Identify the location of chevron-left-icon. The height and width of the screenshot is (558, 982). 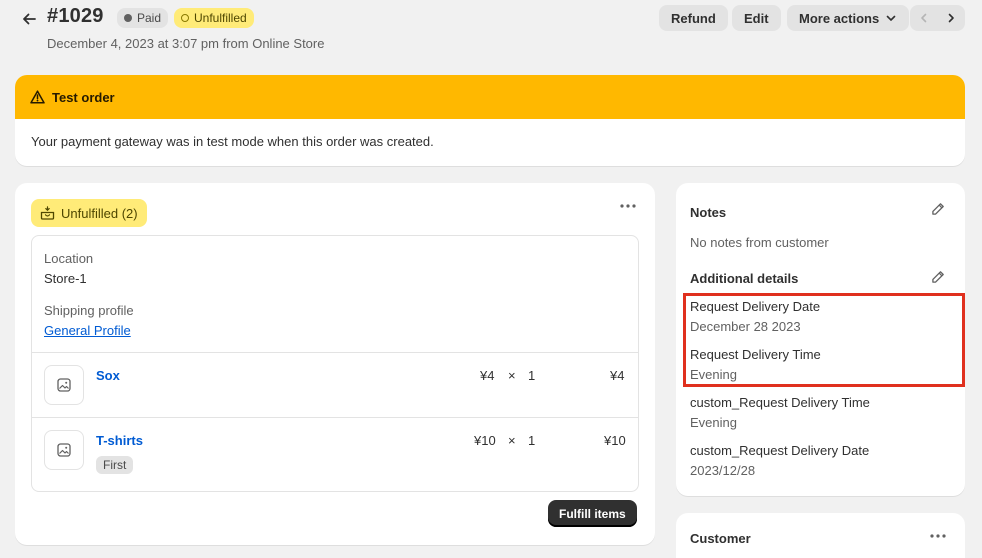
(923, 18).